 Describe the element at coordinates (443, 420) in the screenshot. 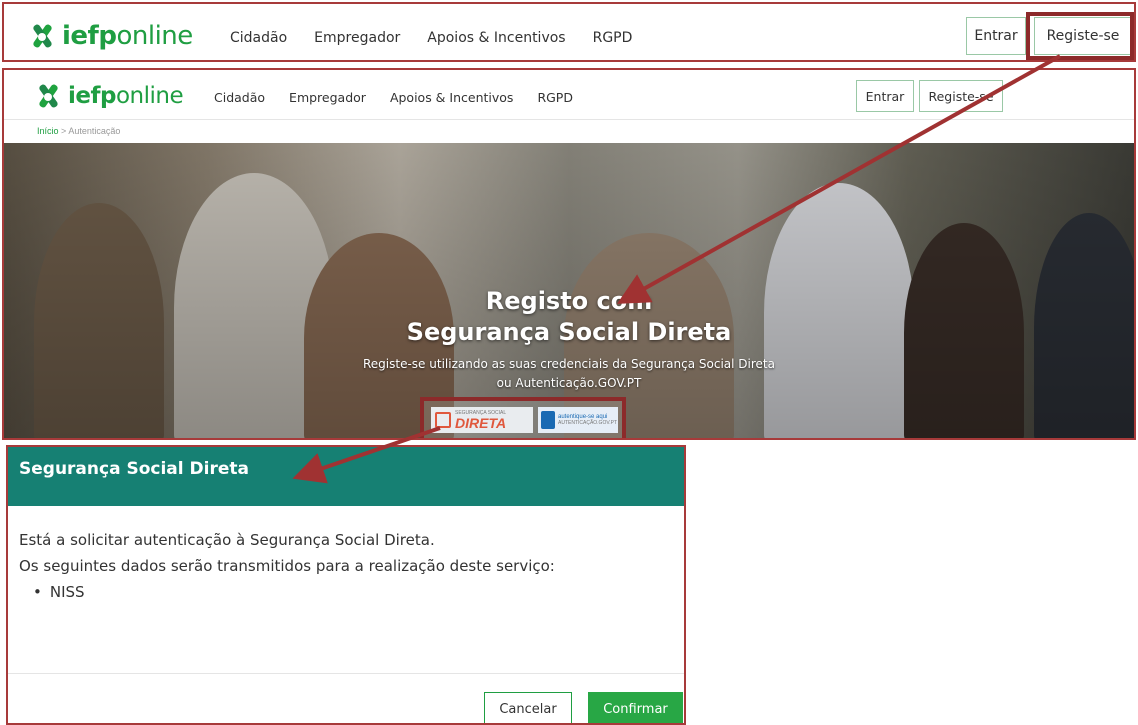

I see `ssd-logo-icon` at that location.